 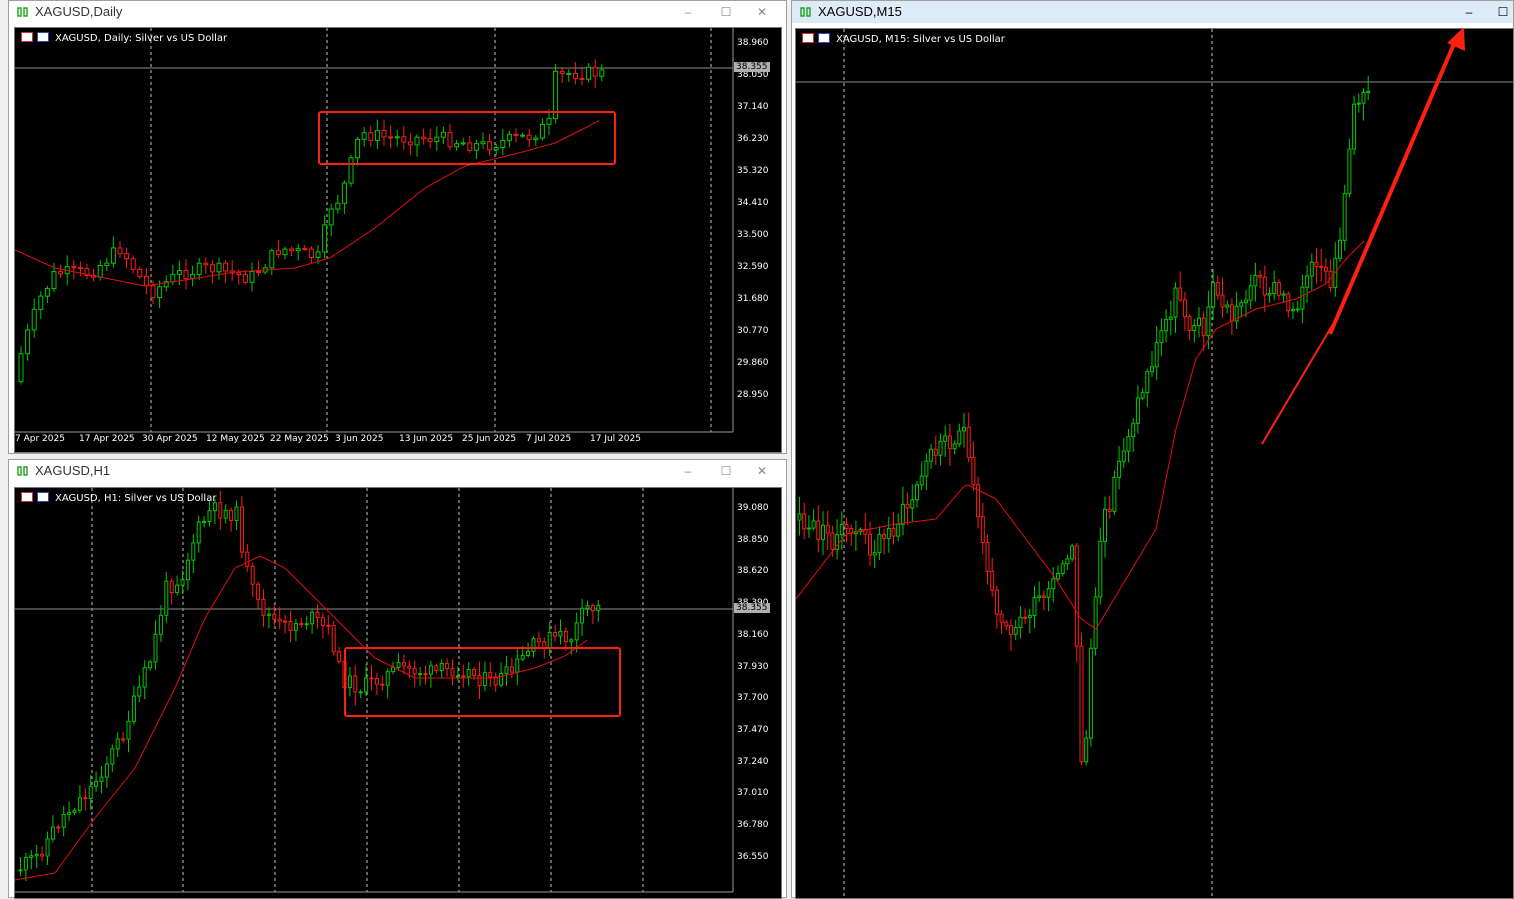 What do you see at coordinates (27, 37) in the screenshot?
I see `flag-icon` at bounding box center [27, 37].